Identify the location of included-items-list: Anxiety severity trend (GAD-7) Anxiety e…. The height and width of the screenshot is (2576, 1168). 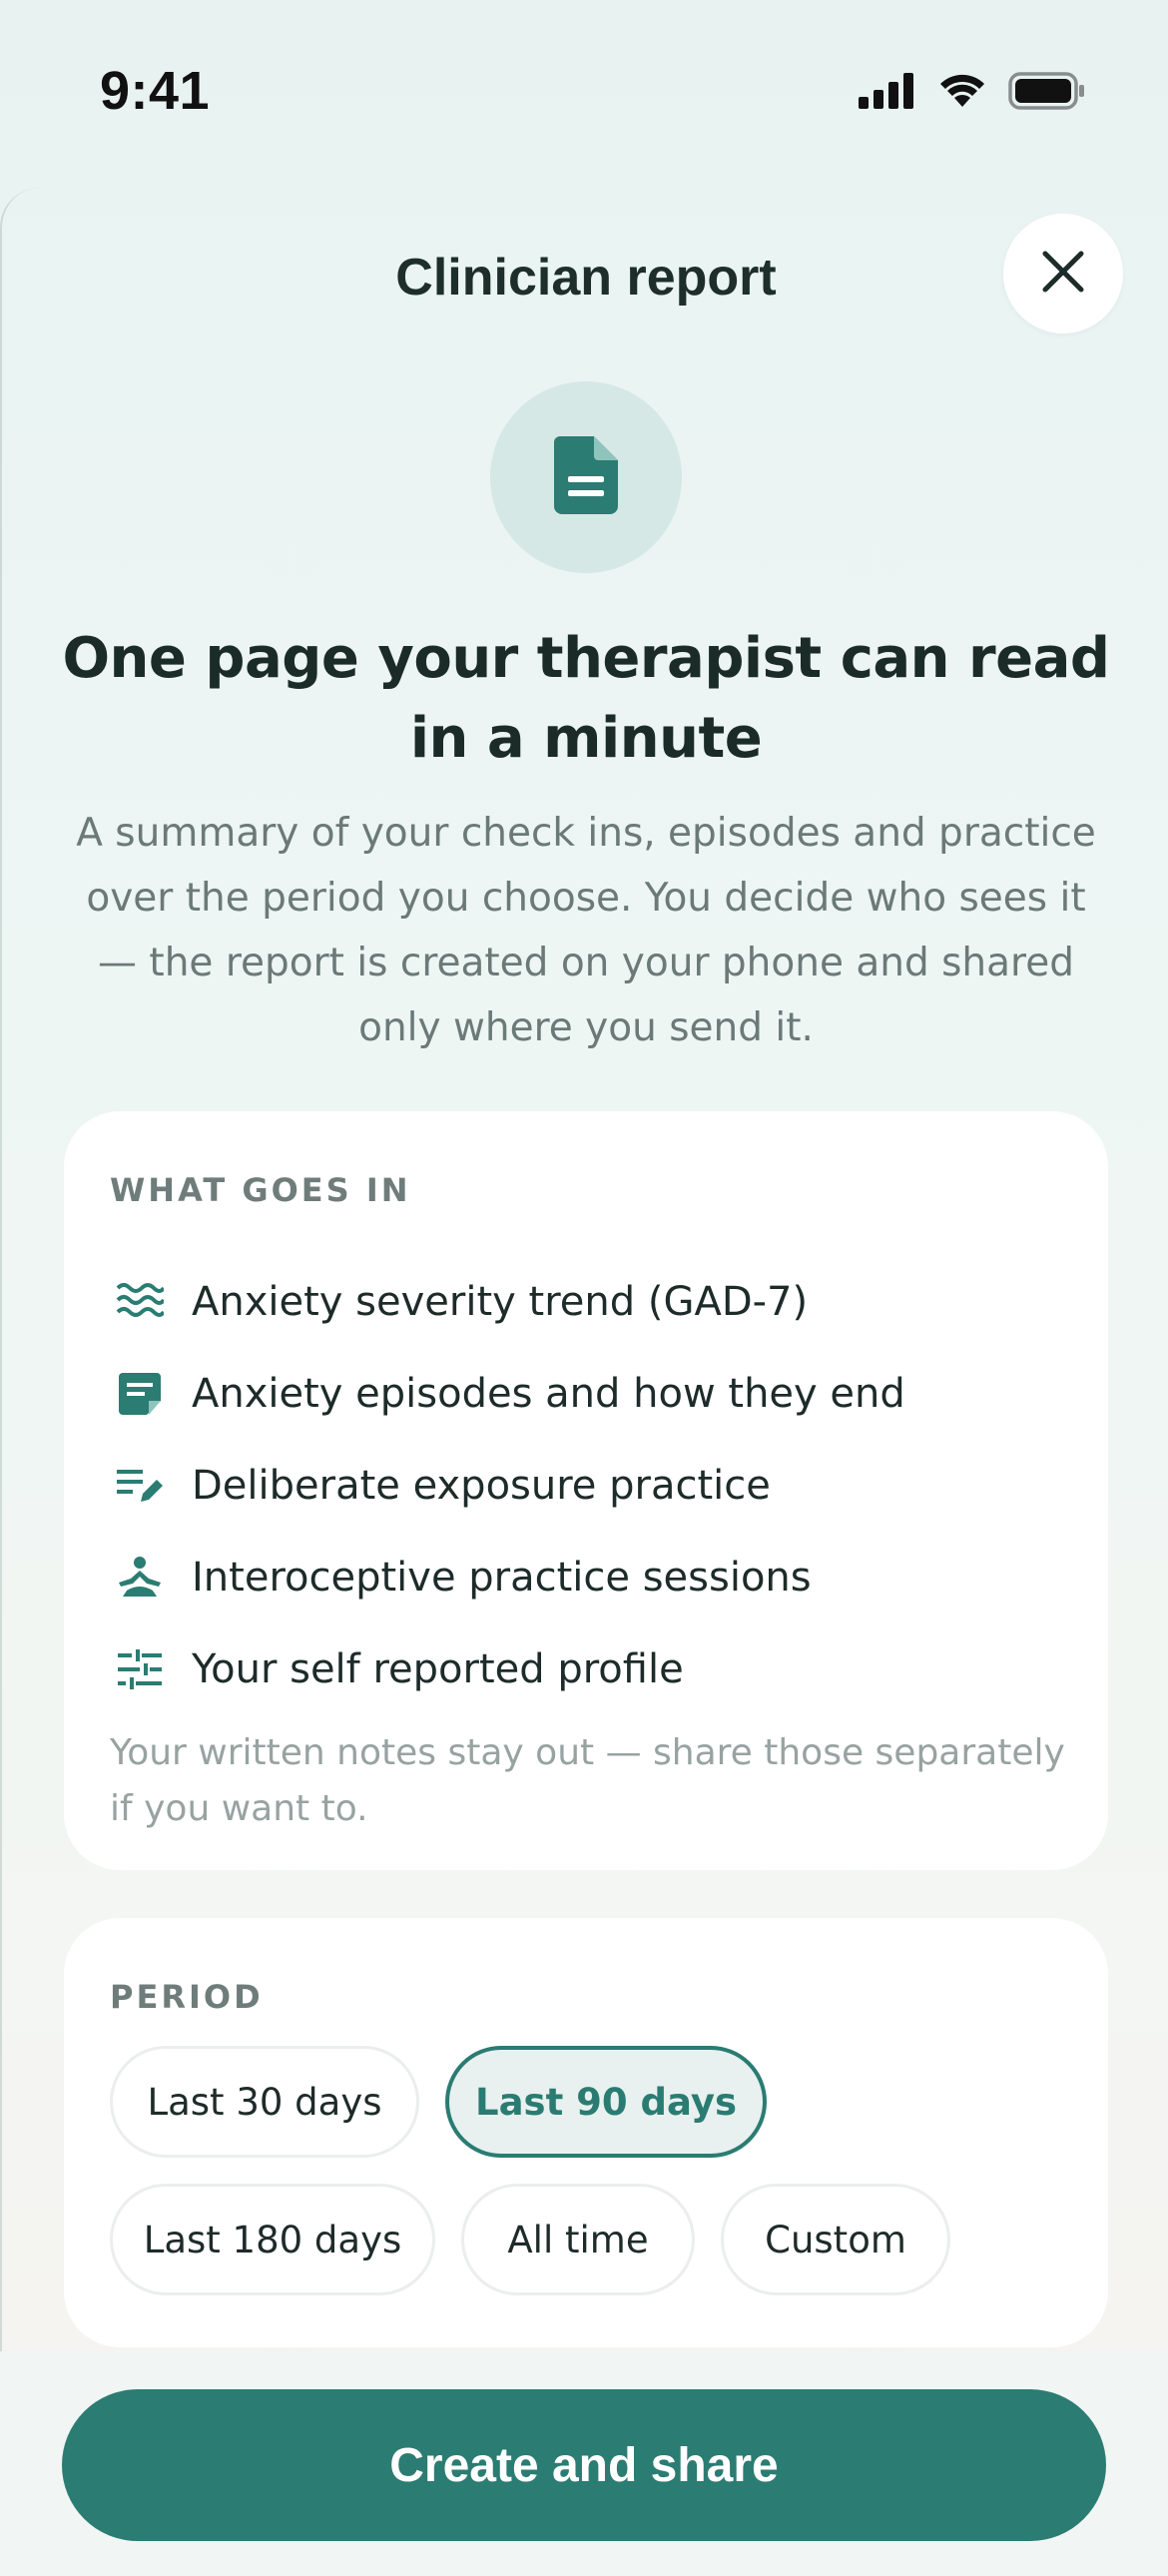
(507, 1485).